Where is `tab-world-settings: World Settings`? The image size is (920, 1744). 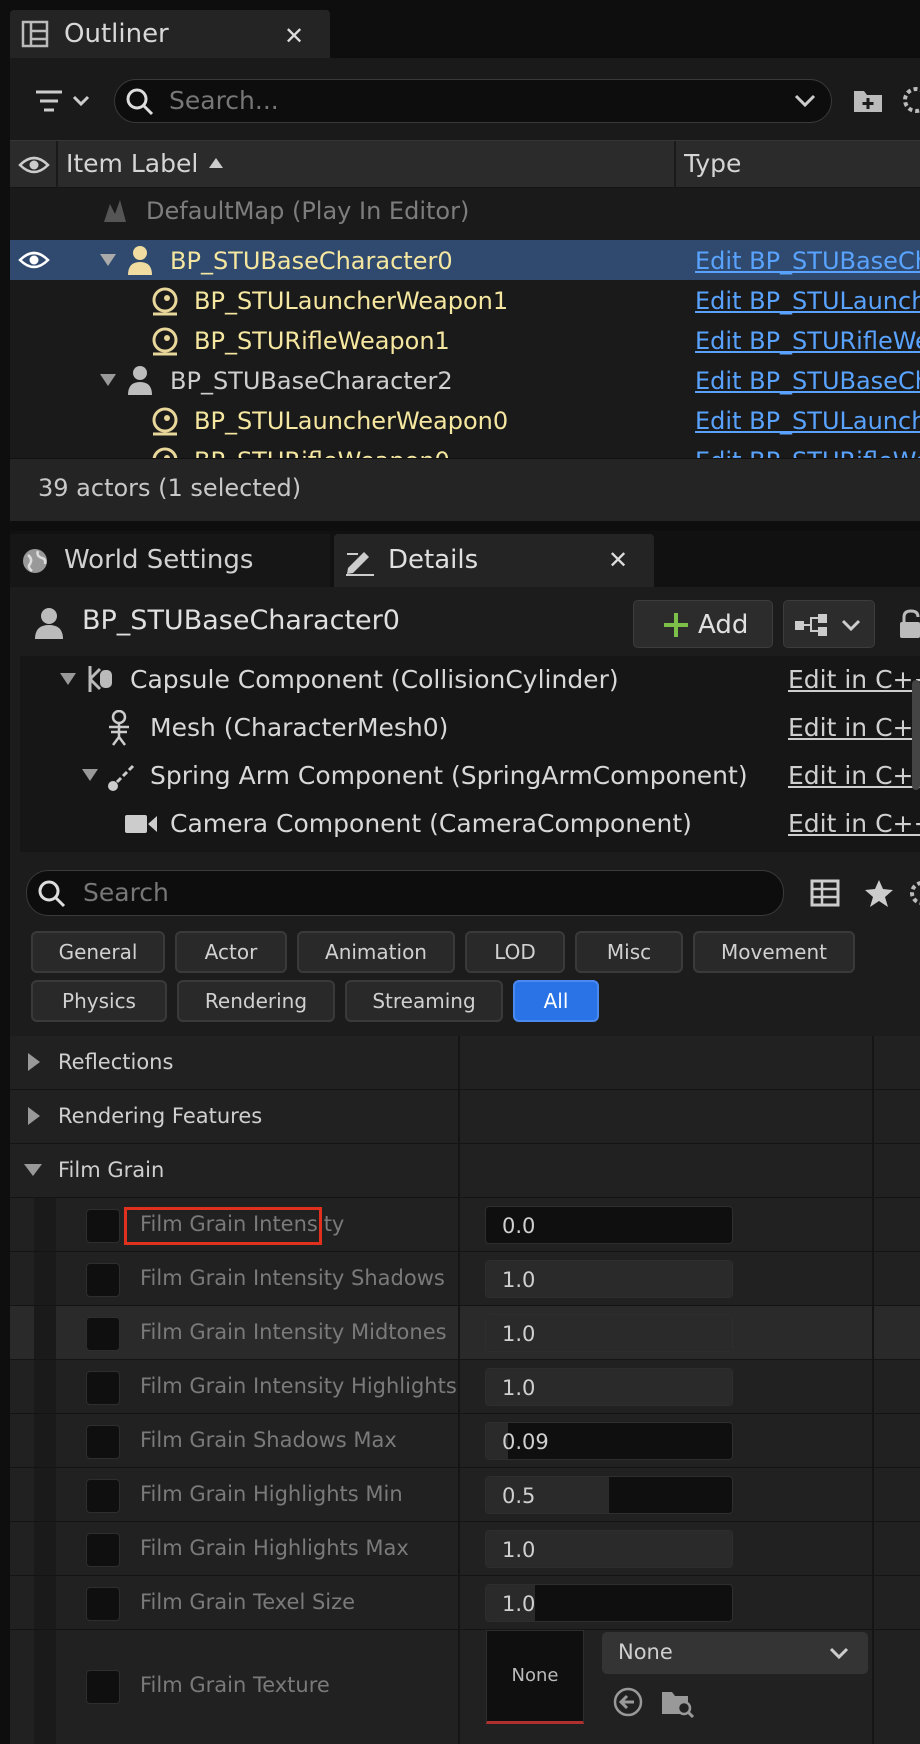 tab-world-settings: World Settings is located at coordinates (170, 560).